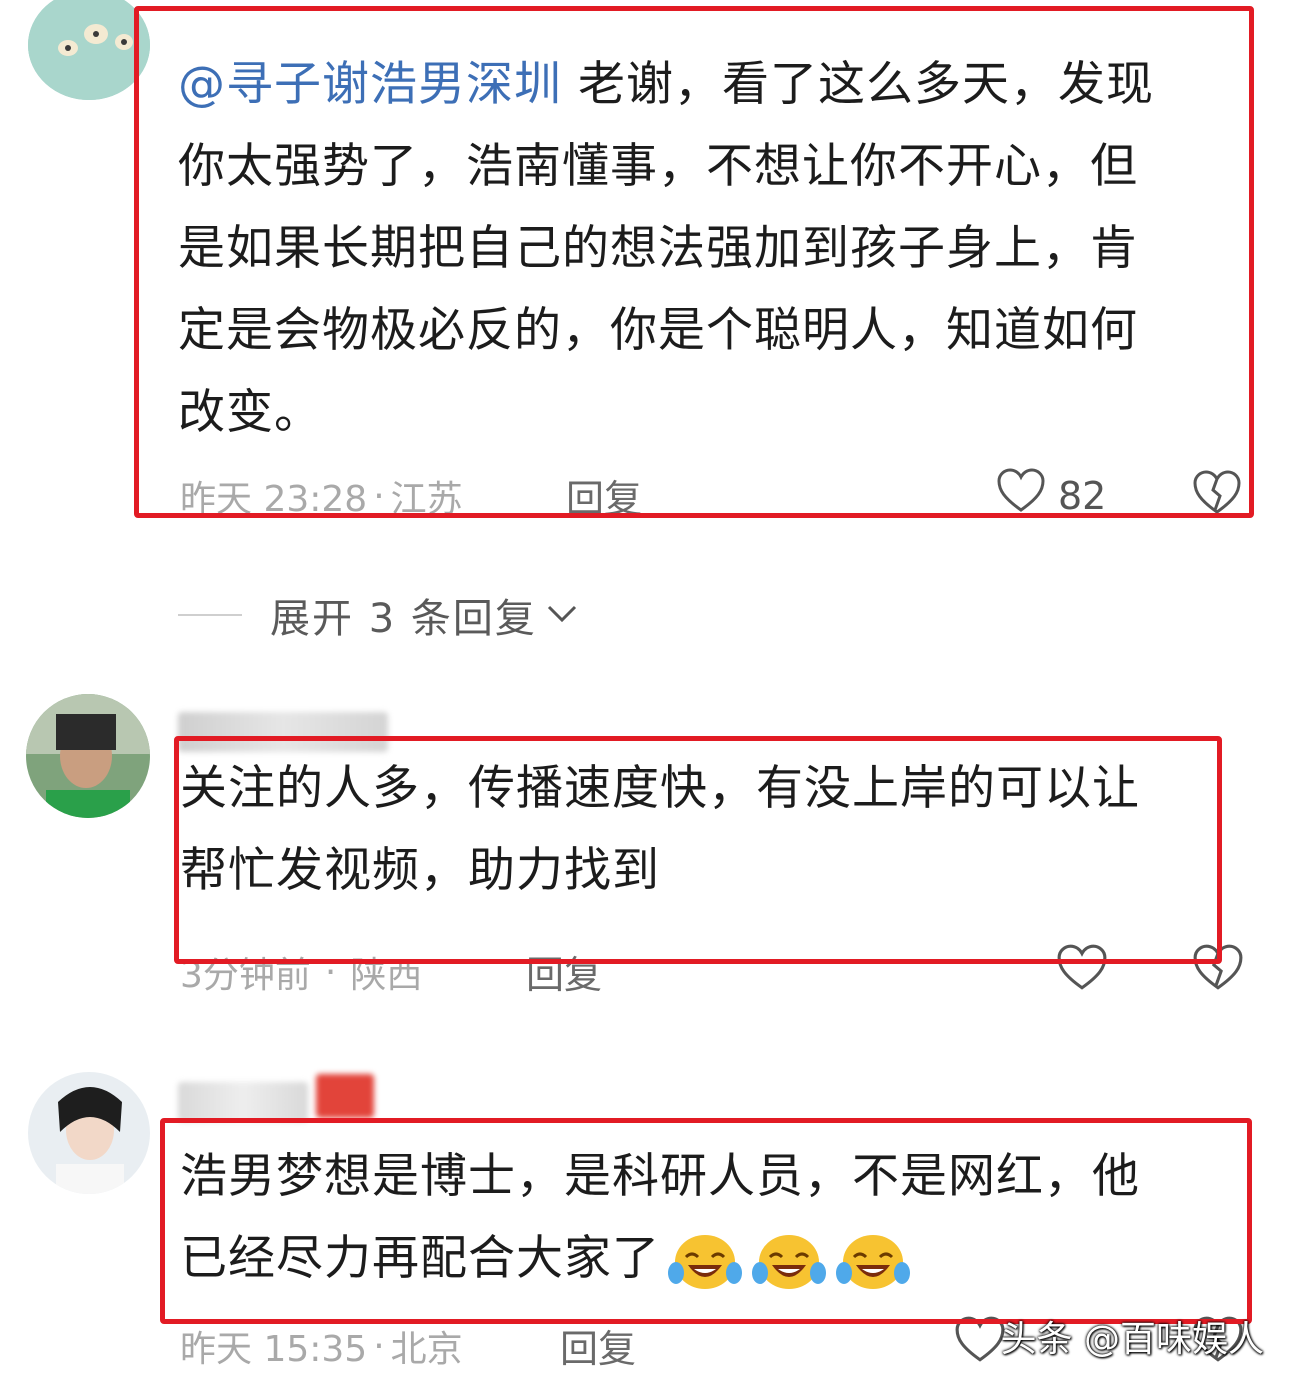 This screenshot has height=1384, width=1294. What do you see at coordinates (420, 870) in the screenshot?
I see `comment-line-2: 帮忙发视频，助力找到` at bounding box center [420, 870].